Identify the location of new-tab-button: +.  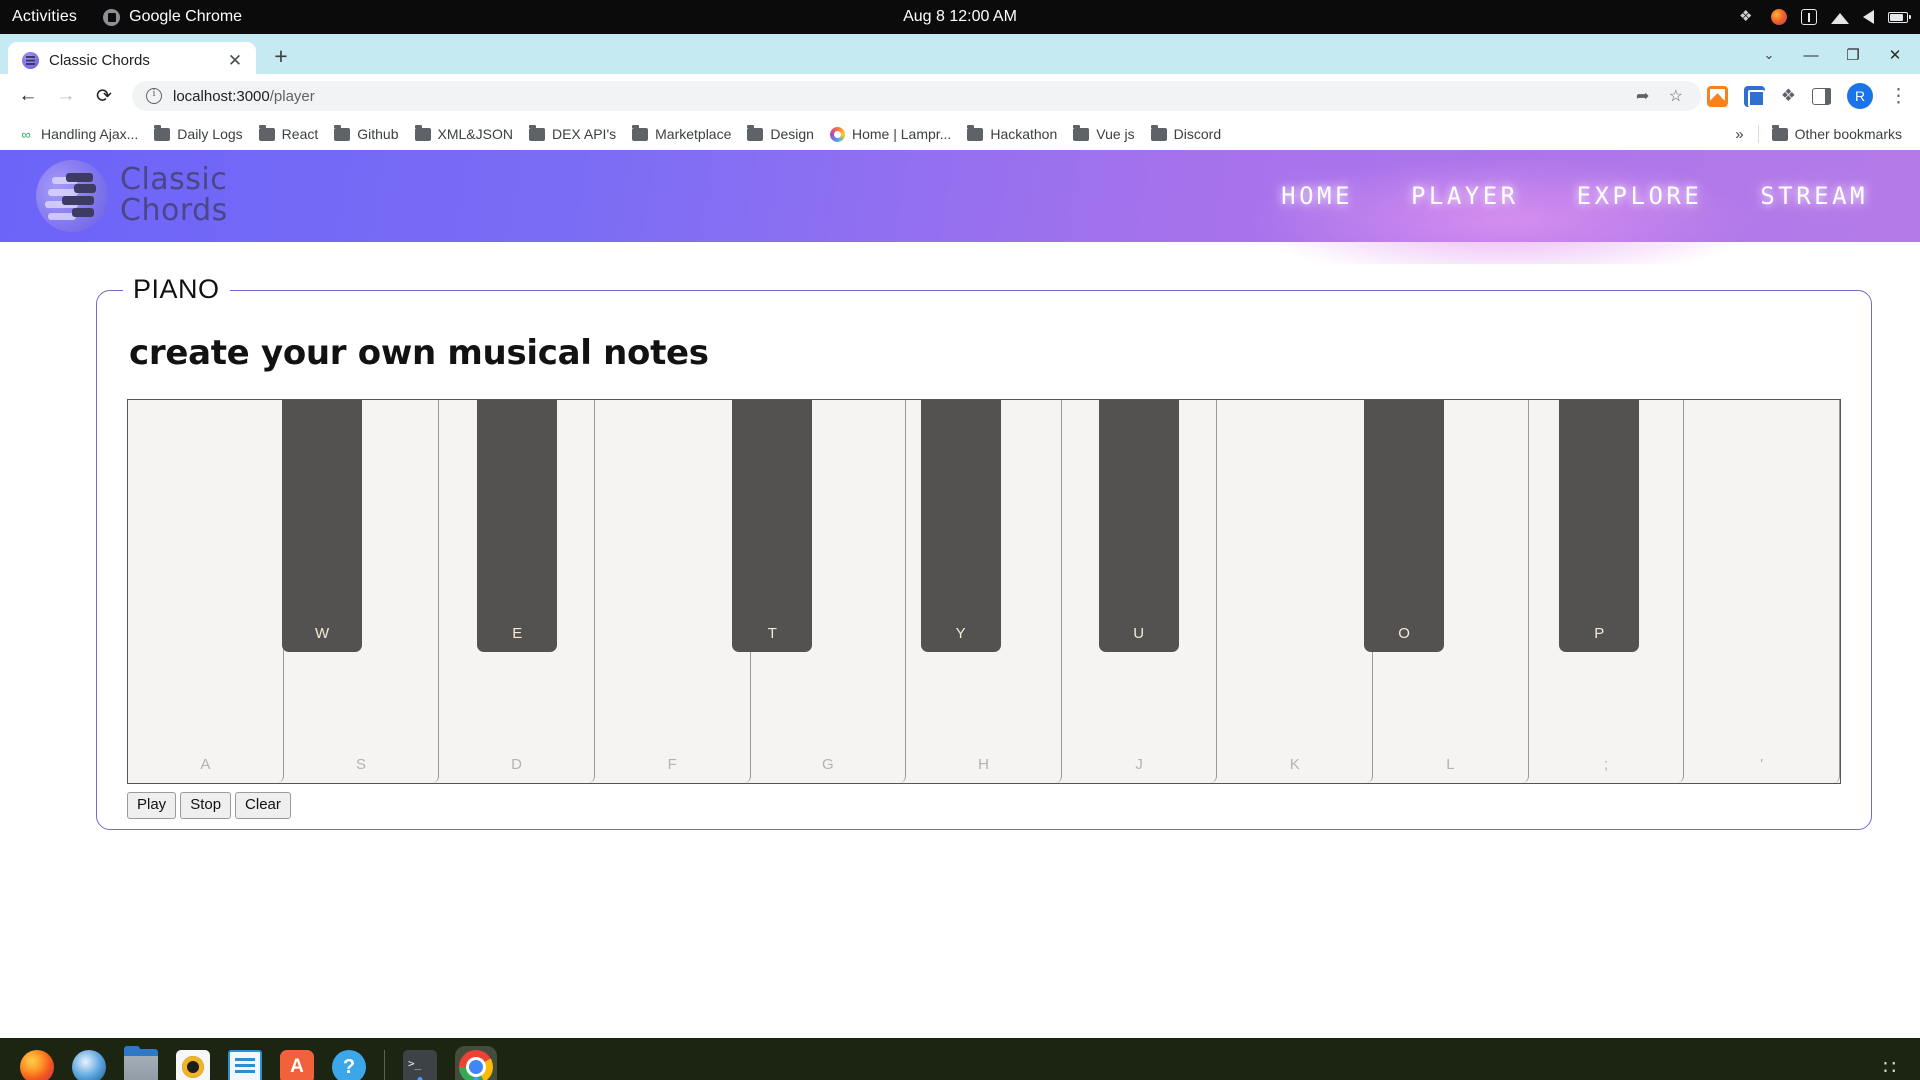
(281, 56).